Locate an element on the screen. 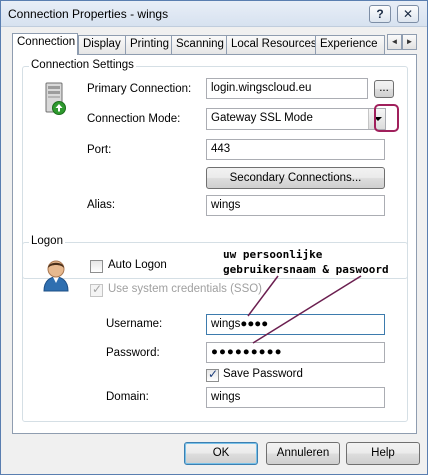  dropdown-highlight-annotation is located at coordinates (386, 118).